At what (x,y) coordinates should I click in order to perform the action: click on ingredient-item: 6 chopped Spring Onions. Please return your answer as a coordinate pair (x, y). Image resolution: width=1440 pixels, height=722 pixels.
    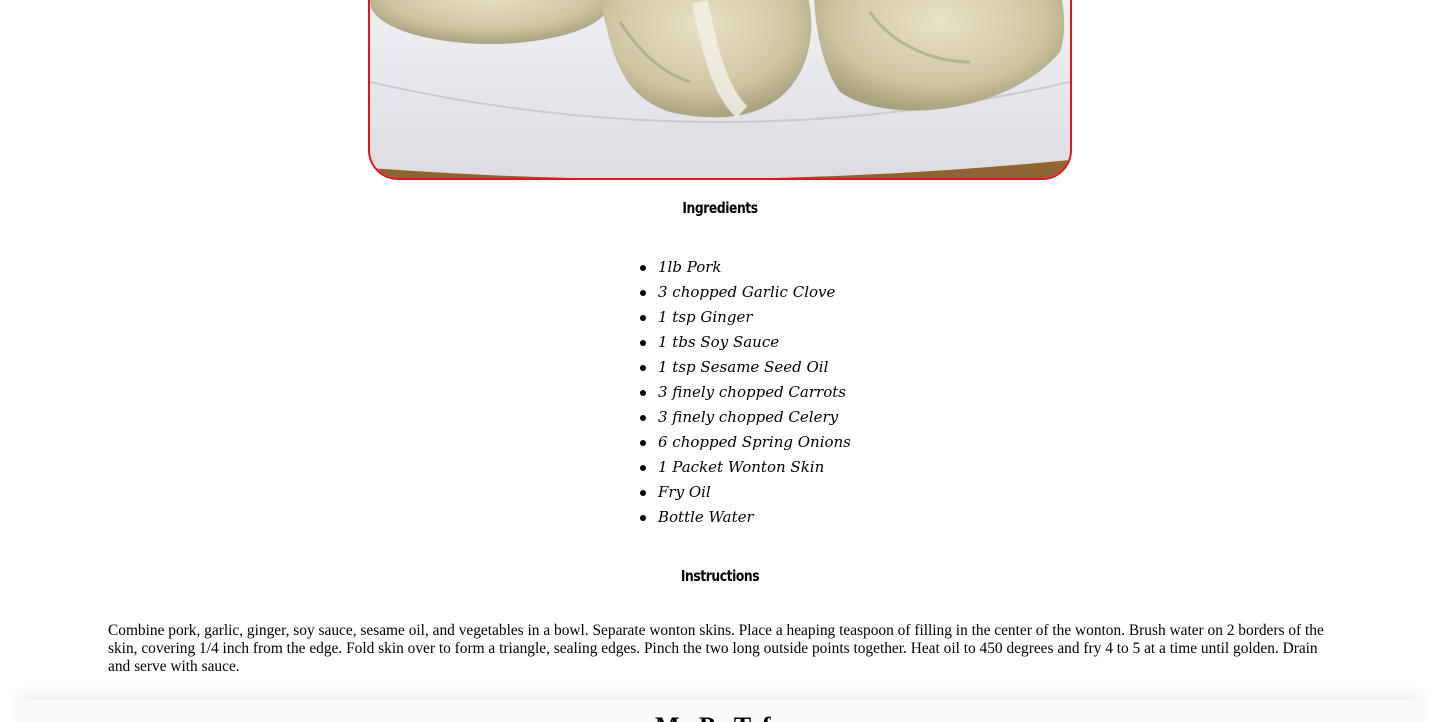
    Looking at the image, I should click on (745, 442).